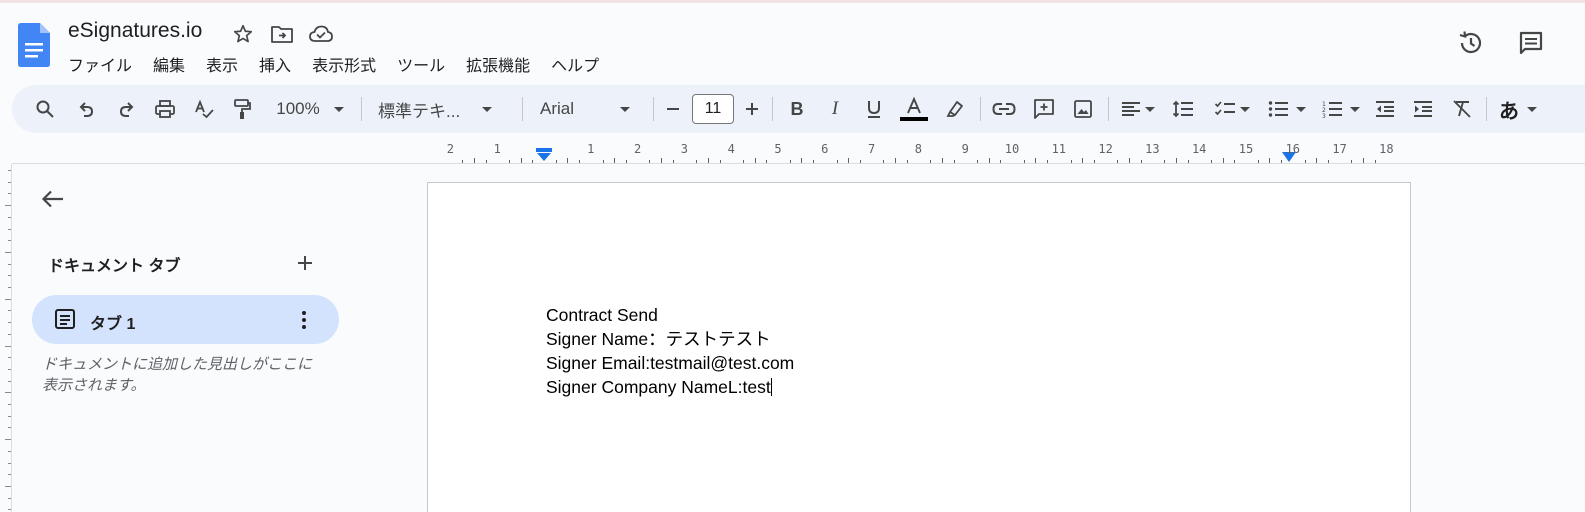  I want to click on undo-icon, so click(87, 109).